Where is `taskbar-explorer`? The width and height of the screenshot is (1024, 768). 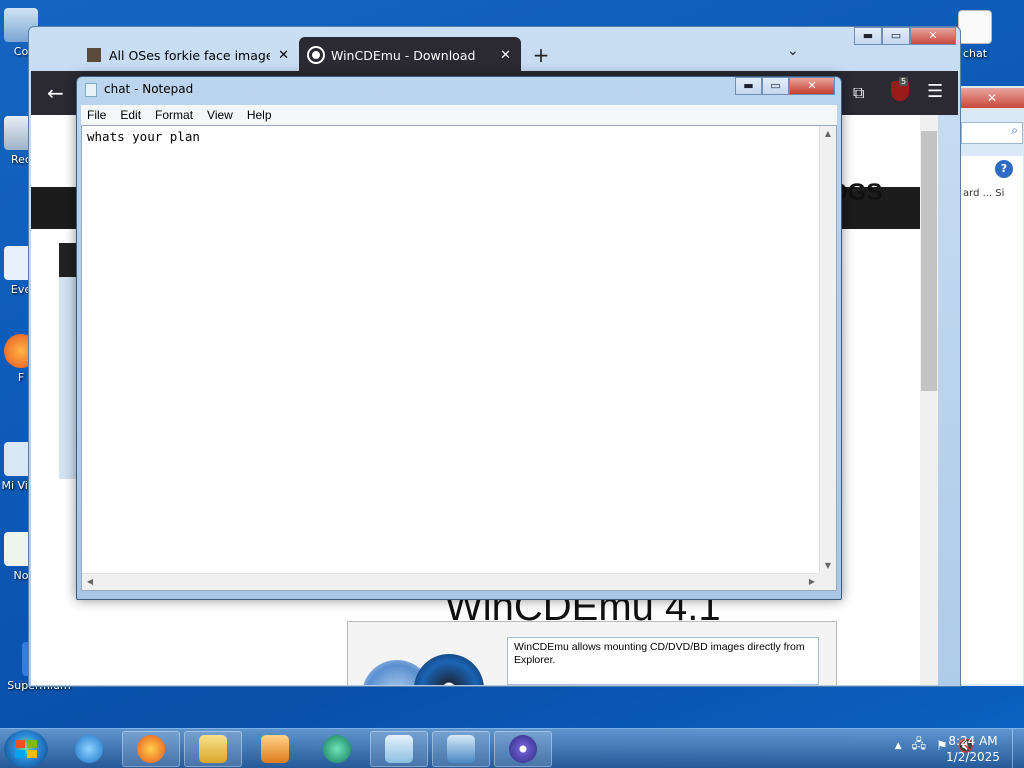 taskbar-explorer is located at coordinates (213, 749).